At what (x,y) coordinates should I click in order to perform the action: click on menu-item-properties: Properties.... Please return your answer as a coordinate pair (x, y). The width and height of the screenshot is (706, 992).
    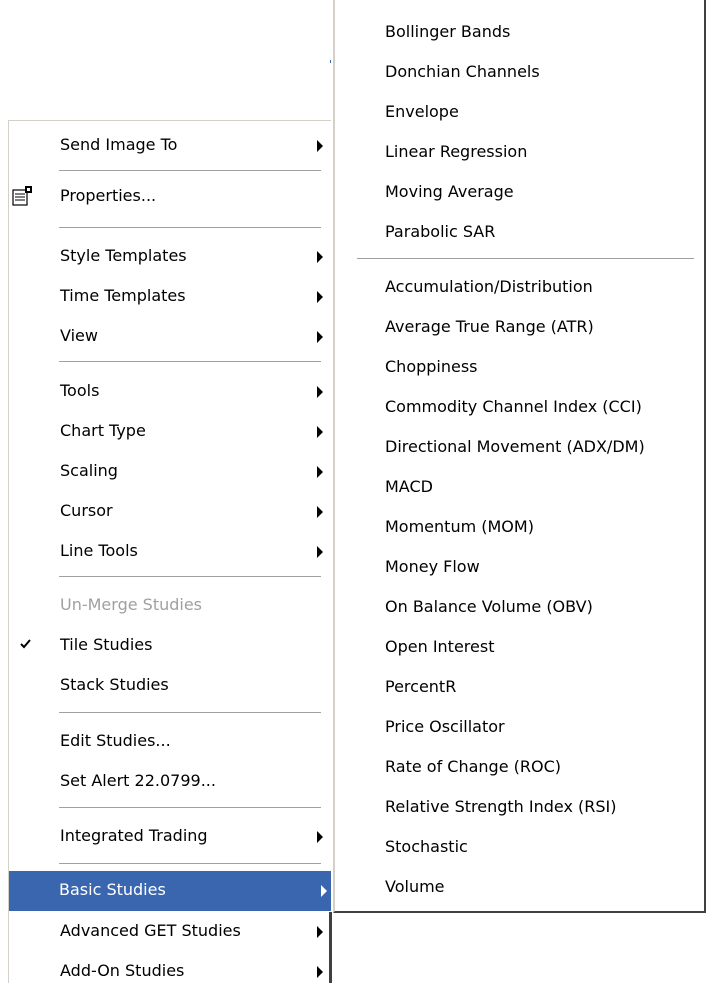
    Looking at the image, I should click on (168, 197).